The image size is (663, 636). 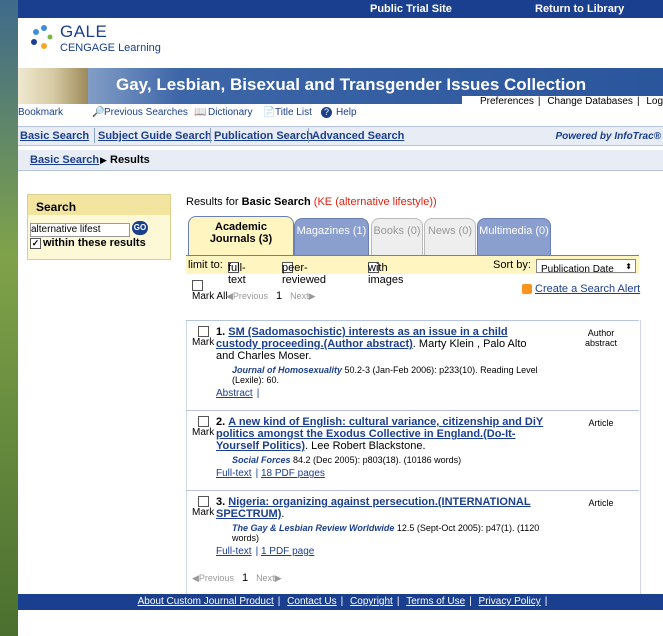 I want to click on result-authors: . Lee Robert Blackstone., so click(x=365, y=446).